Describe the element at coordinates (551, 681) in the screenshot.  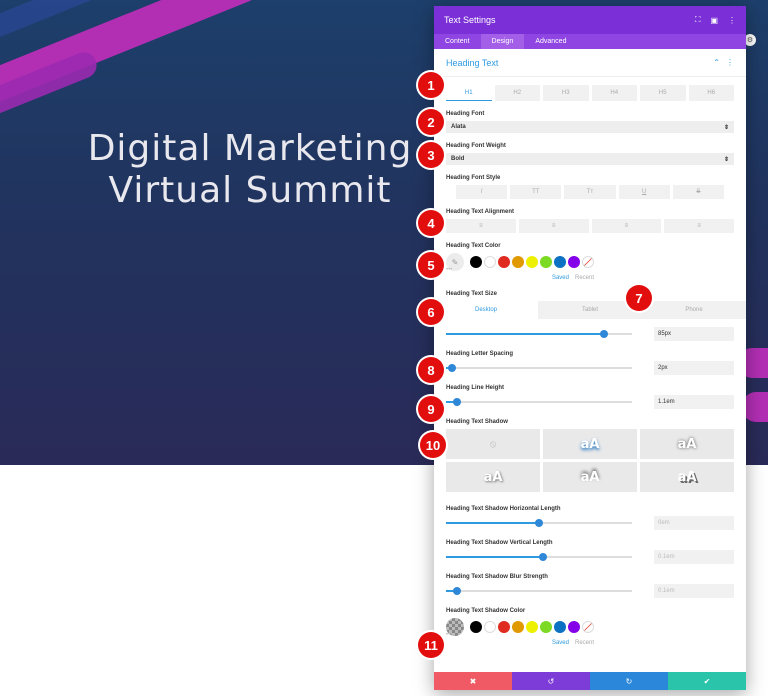
I see `undo-button: ↺` at that location.